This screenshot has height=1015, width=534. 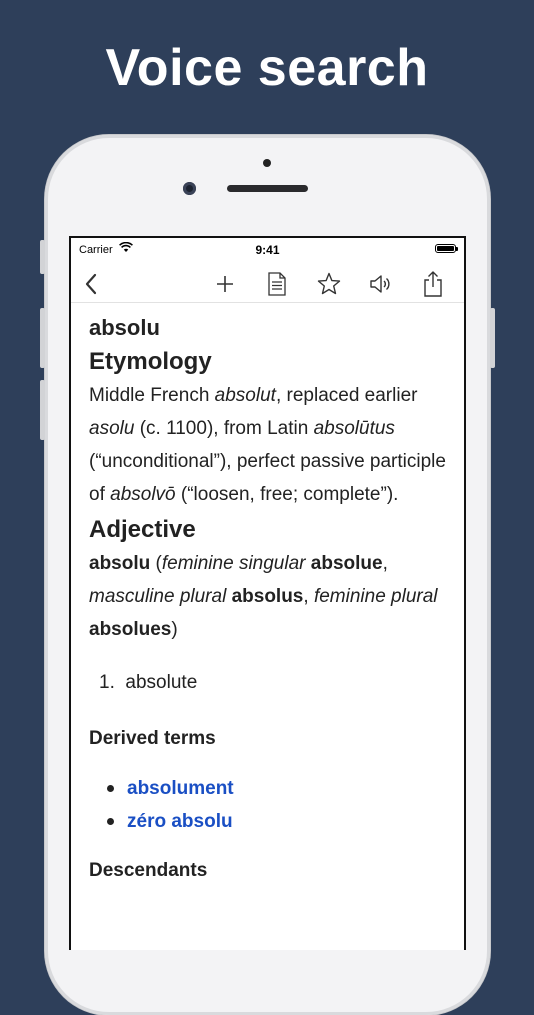 I want to click on inflection-label: feminine singular, so click(x=233, y=563).